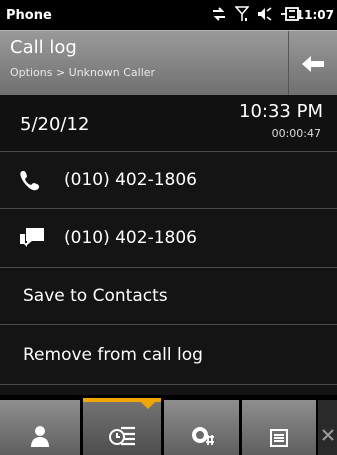 The width and height of the screenshot is (337, 455). I want to click on back-button, so click(312, 63).